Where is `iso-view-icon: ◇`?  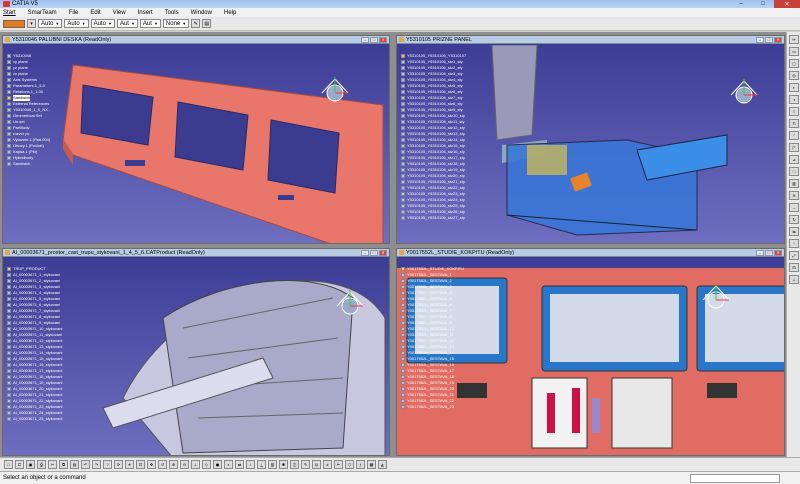
iso-view-icon: ◇ is located at coordinates (206, 464).